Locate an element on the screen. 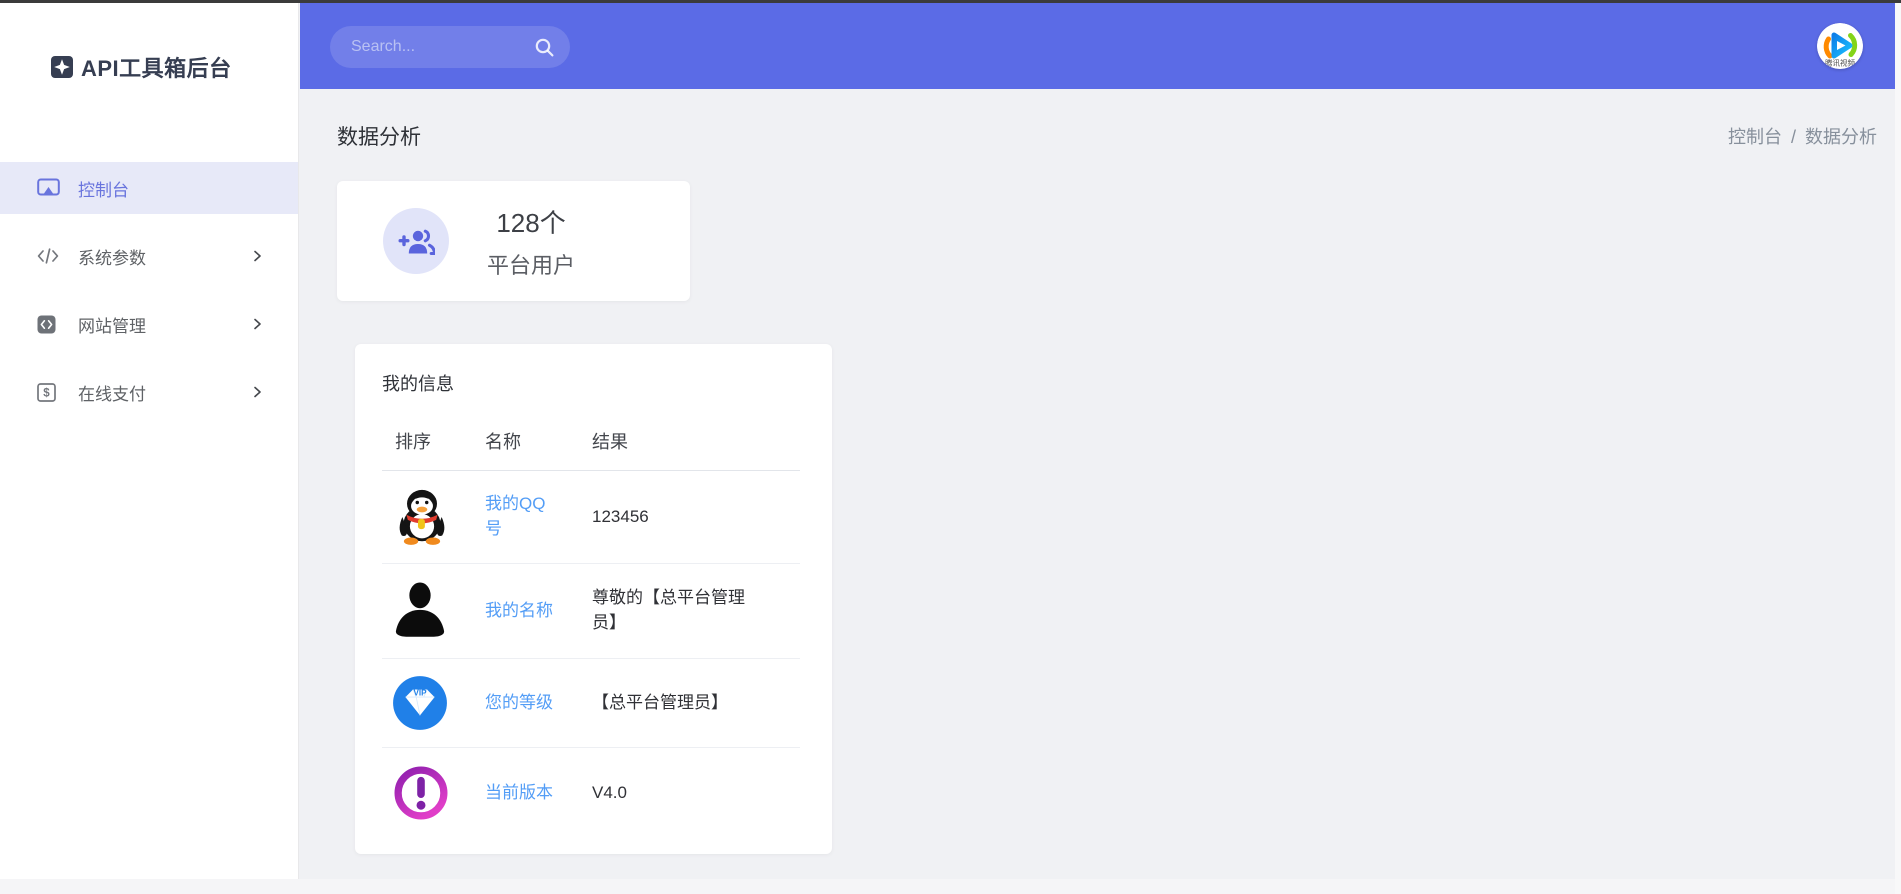 This screenshot has height=894, width=1901. breadcrumb-item-current: 数据分析 is located at coordinates (1841, 137).